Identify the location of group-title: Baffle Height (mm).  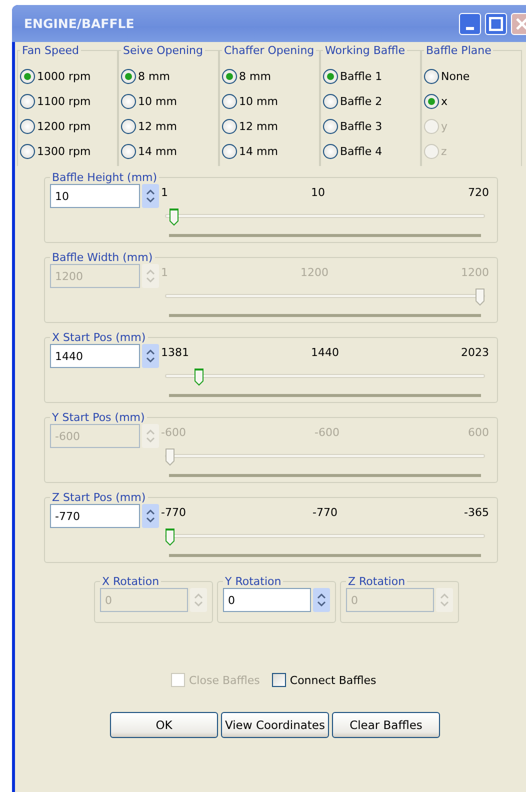
(104, 177).